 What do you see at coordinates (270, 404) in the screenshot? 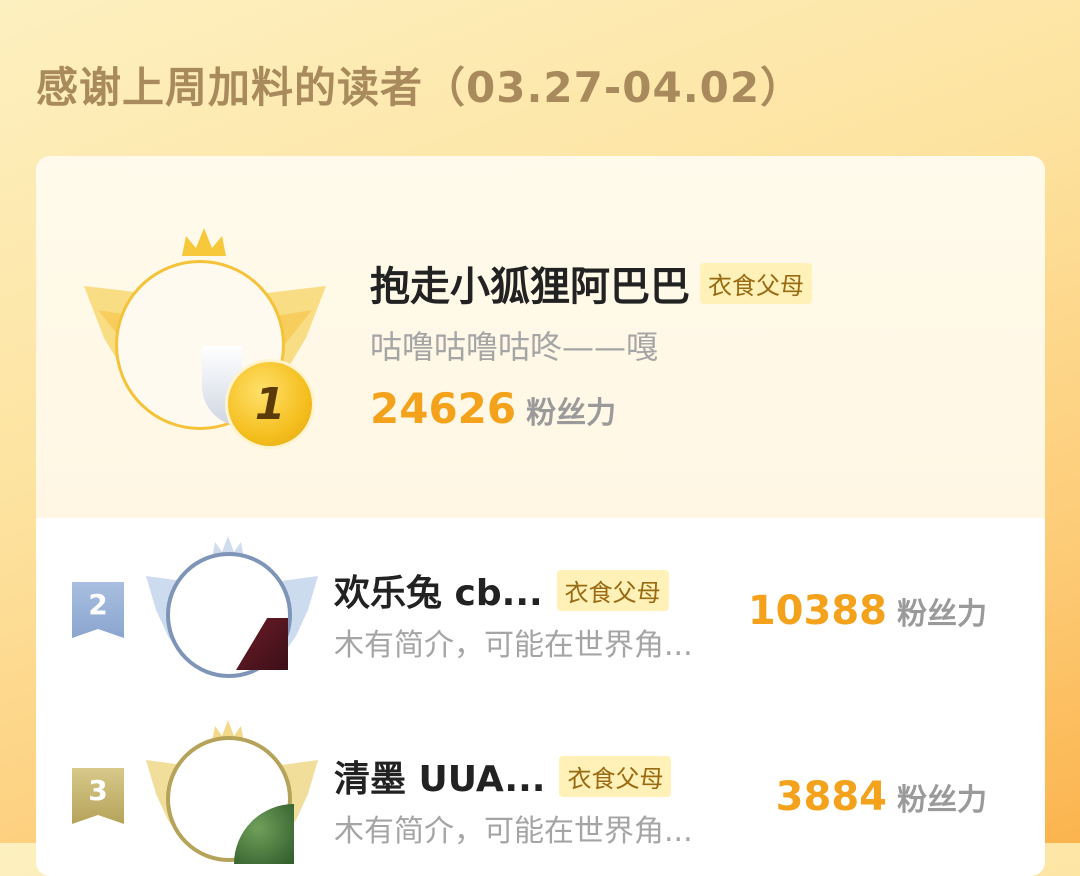
I see `rank-1-coin: 1` at bounding box center [270, 404].